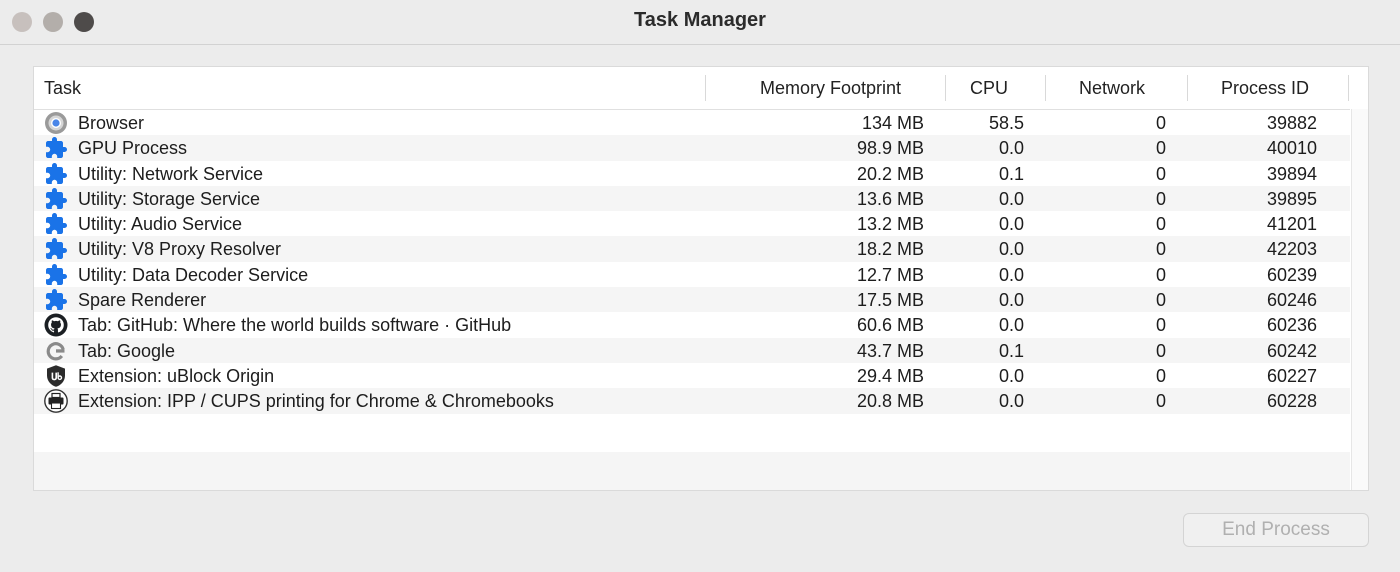 This screenshot has width=1400, height=572. What do you see at coordinates (890, 375) in the screenshot?
I see `memory-value: 29.4 MB` at bounding box center [890, 375].